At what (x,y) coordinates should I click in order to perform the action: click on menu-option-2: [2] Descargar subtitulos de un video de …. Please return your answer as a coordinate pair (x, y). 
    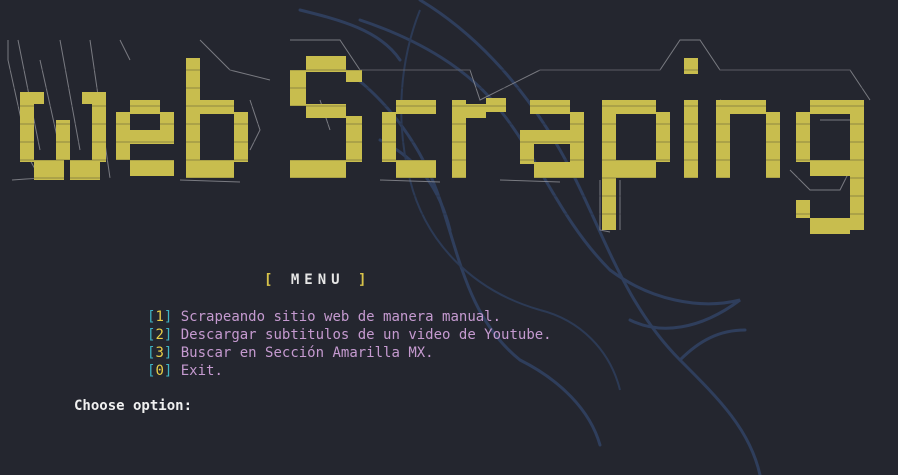
    Looking at the image, I should click on (349, 335).